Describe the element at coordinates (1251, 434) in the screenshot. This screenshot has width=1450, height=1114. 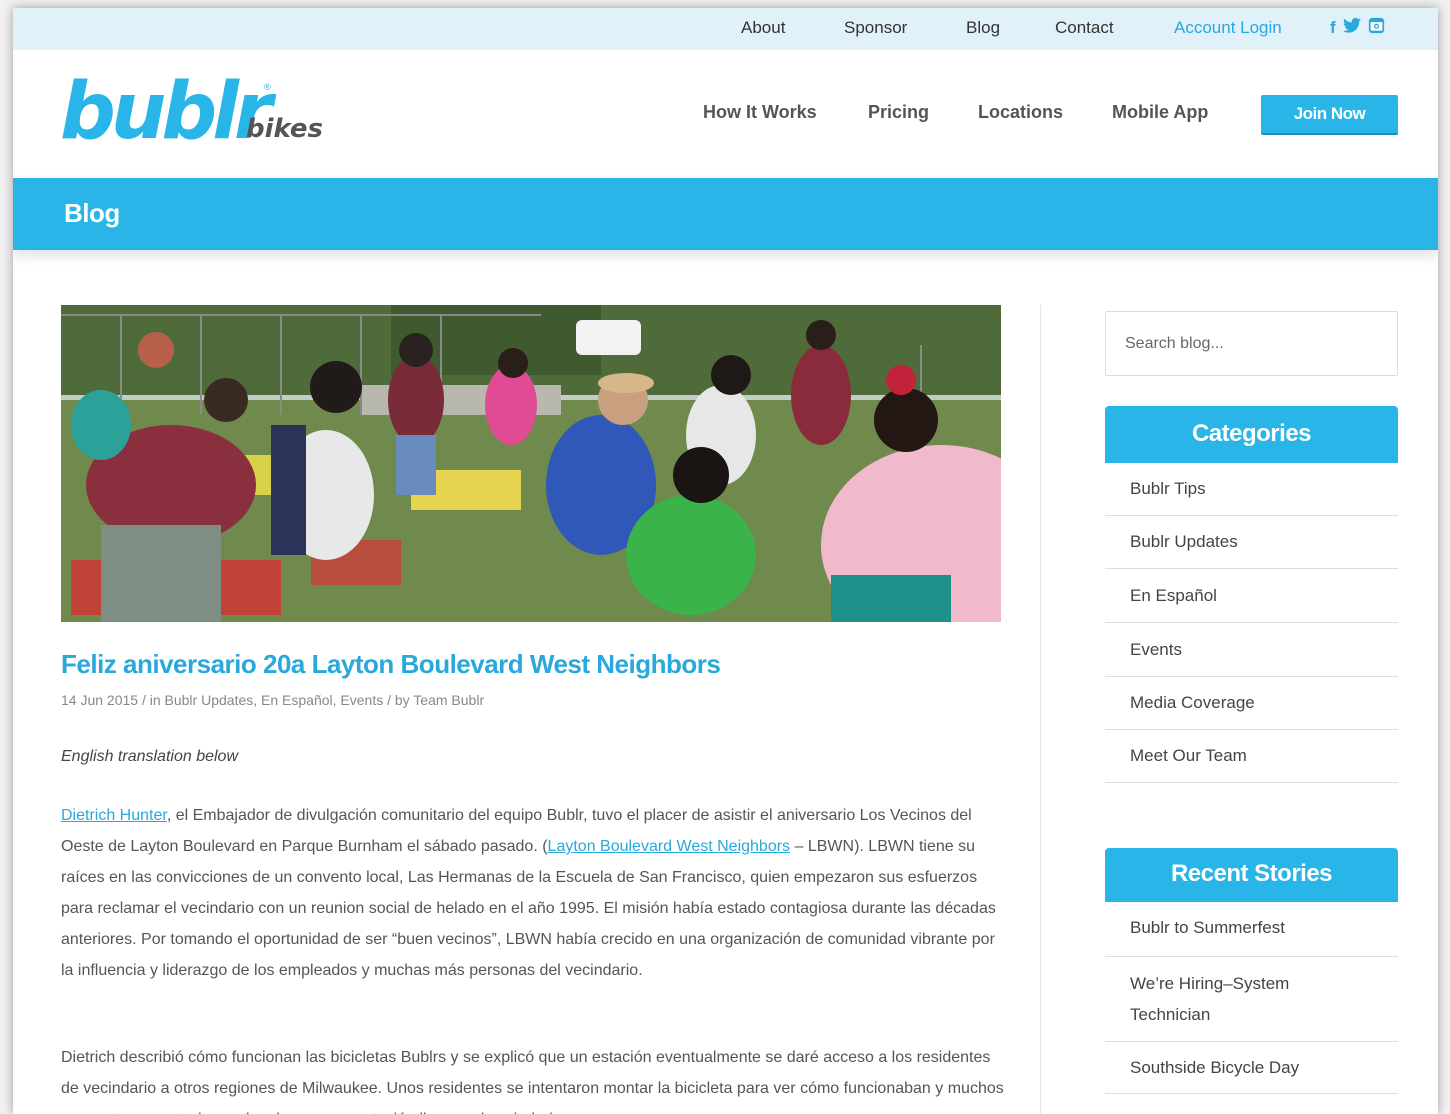
I see `categories-heading: Categories` at that location.